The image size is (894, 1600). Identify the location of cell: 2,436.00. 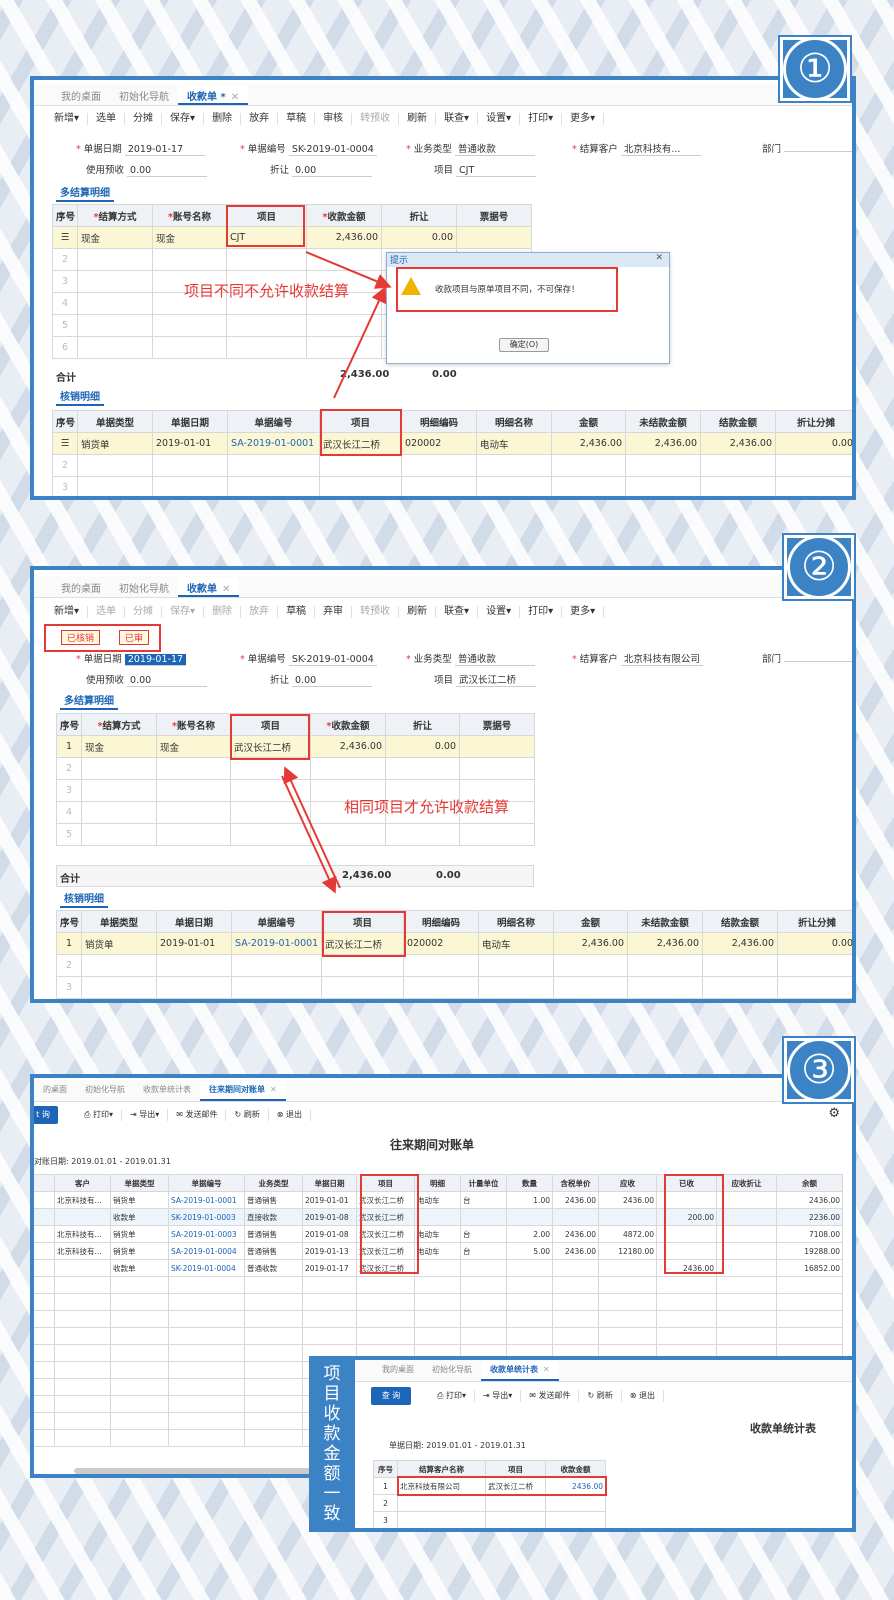
(344, 237).